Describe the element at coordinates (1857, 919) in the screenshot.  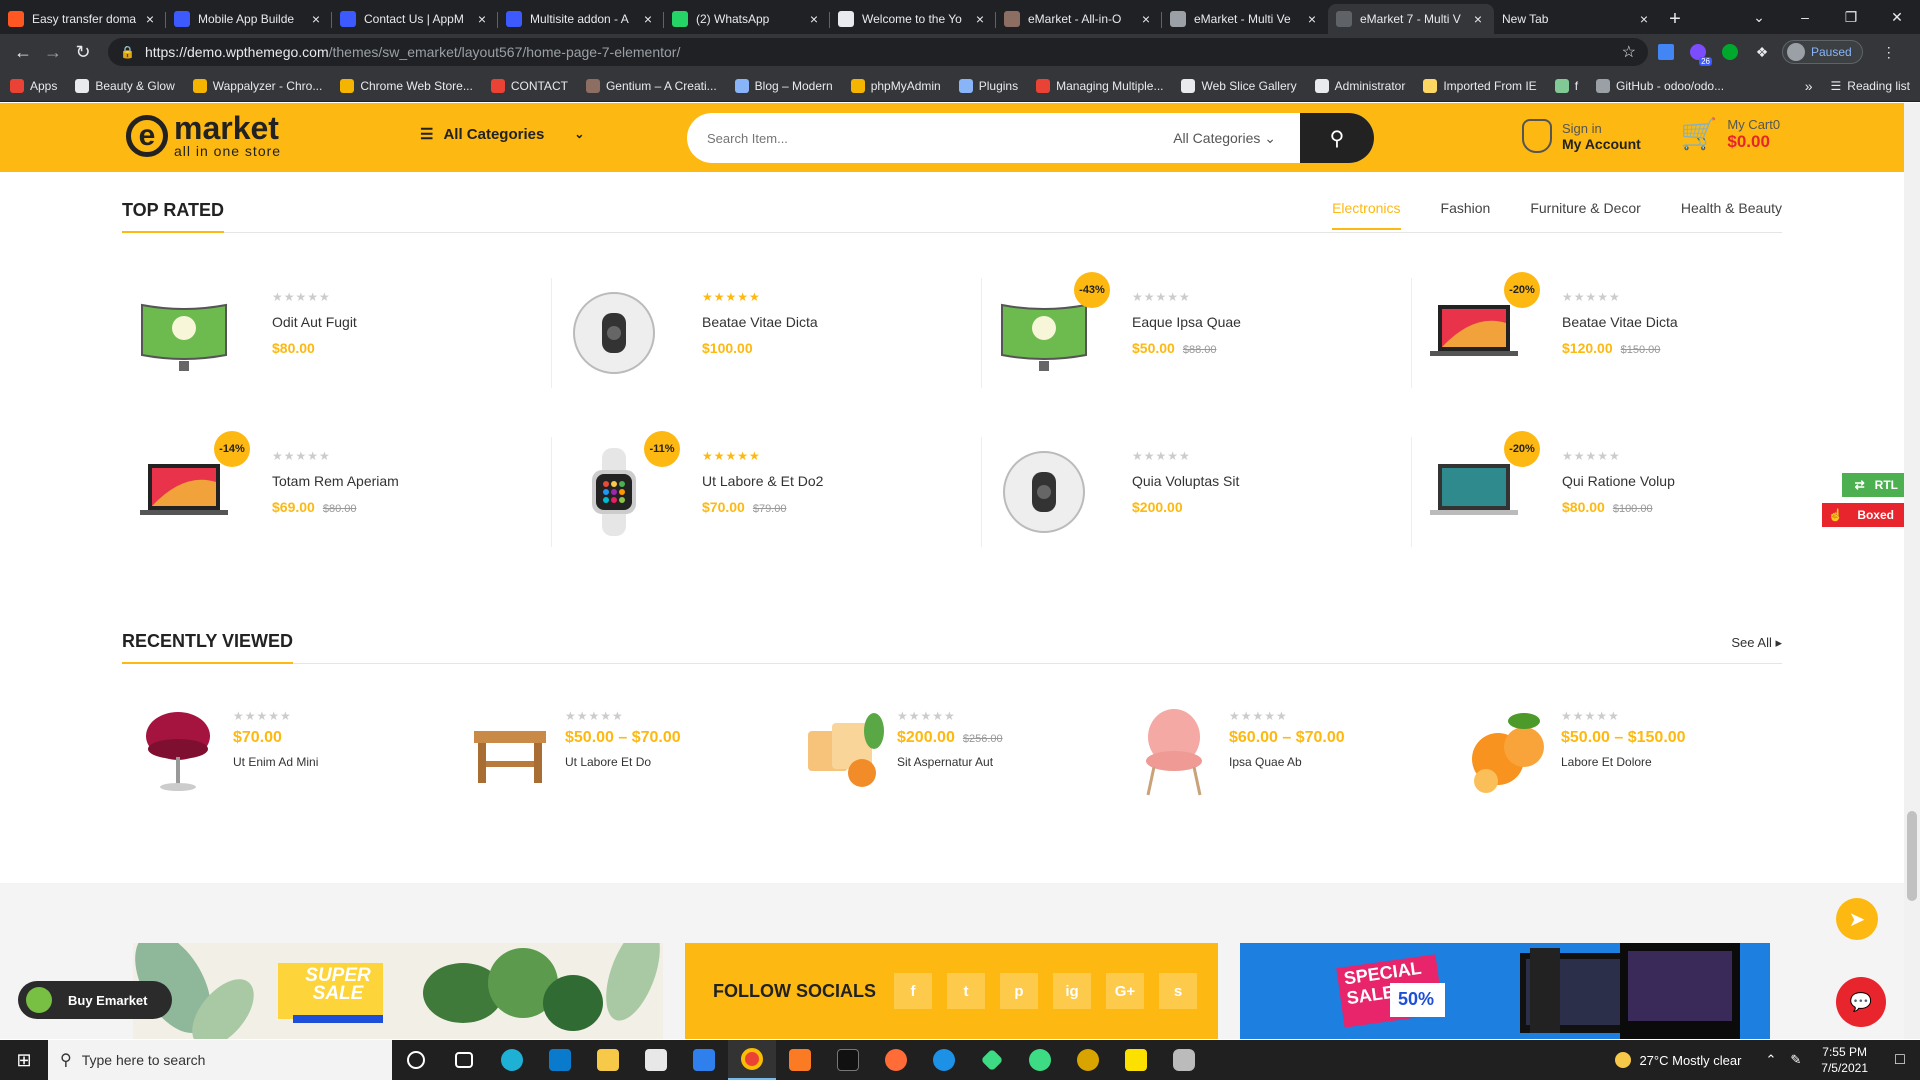
I see `back-to-top-button: ➤` at that location.